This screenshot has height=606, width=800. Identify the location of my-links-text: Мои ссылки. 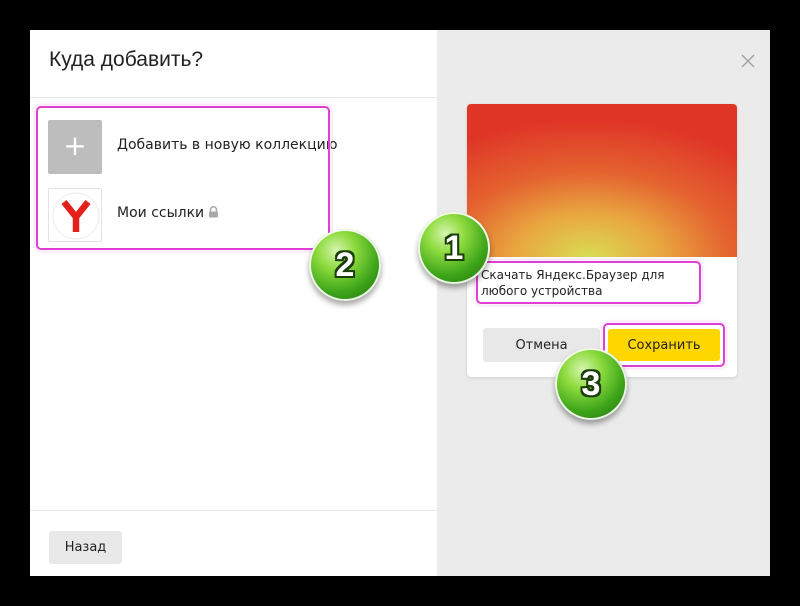
(161, 213).